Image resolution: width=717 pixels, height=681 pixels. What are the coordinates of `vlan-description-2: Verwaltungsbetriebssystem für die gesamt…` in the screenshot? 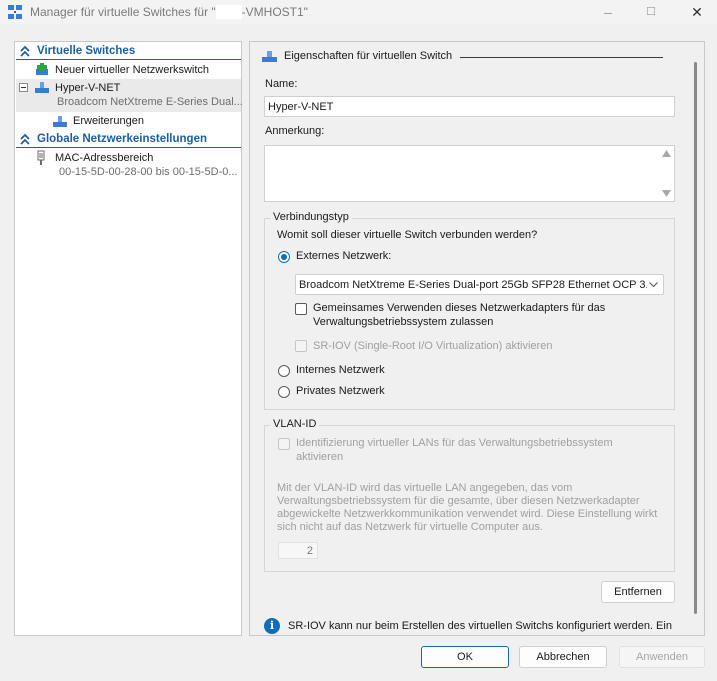 It's located at (458, 501).